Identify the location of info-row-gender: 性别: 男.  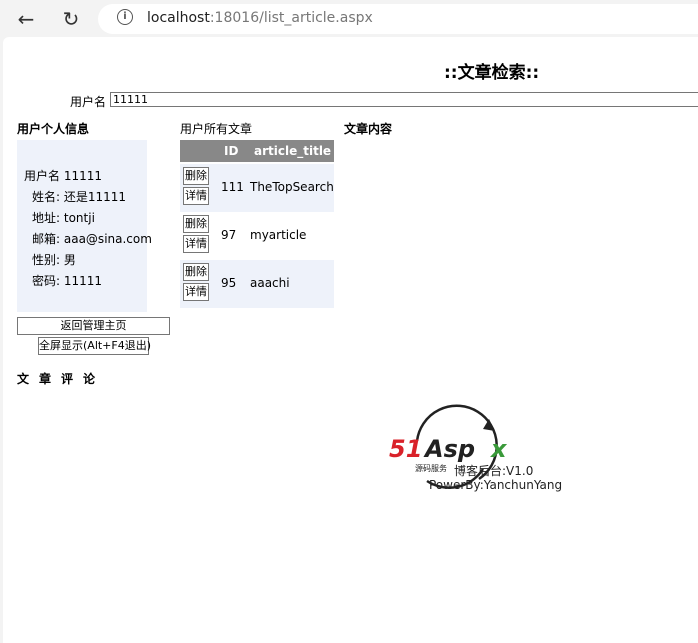
(54, 259).